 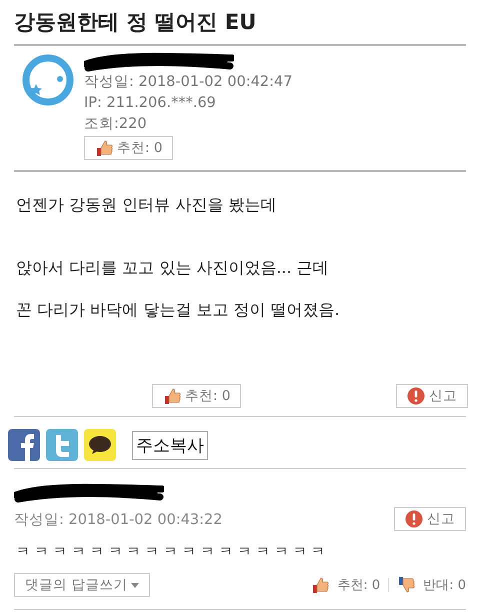 What do you see at coordinates (116, 124) in the screenshot?
I see `view-count: 조회:220` at bounding box center [116, 124].